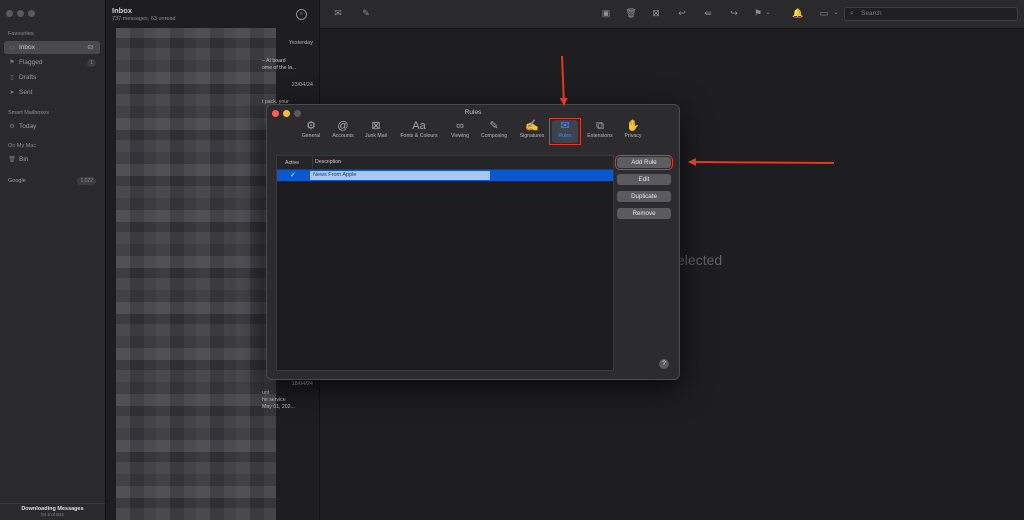  Describe the element at coordinates (376, 126) in the screenshot. I see `junk-mail-icon: ⊠` at that location.